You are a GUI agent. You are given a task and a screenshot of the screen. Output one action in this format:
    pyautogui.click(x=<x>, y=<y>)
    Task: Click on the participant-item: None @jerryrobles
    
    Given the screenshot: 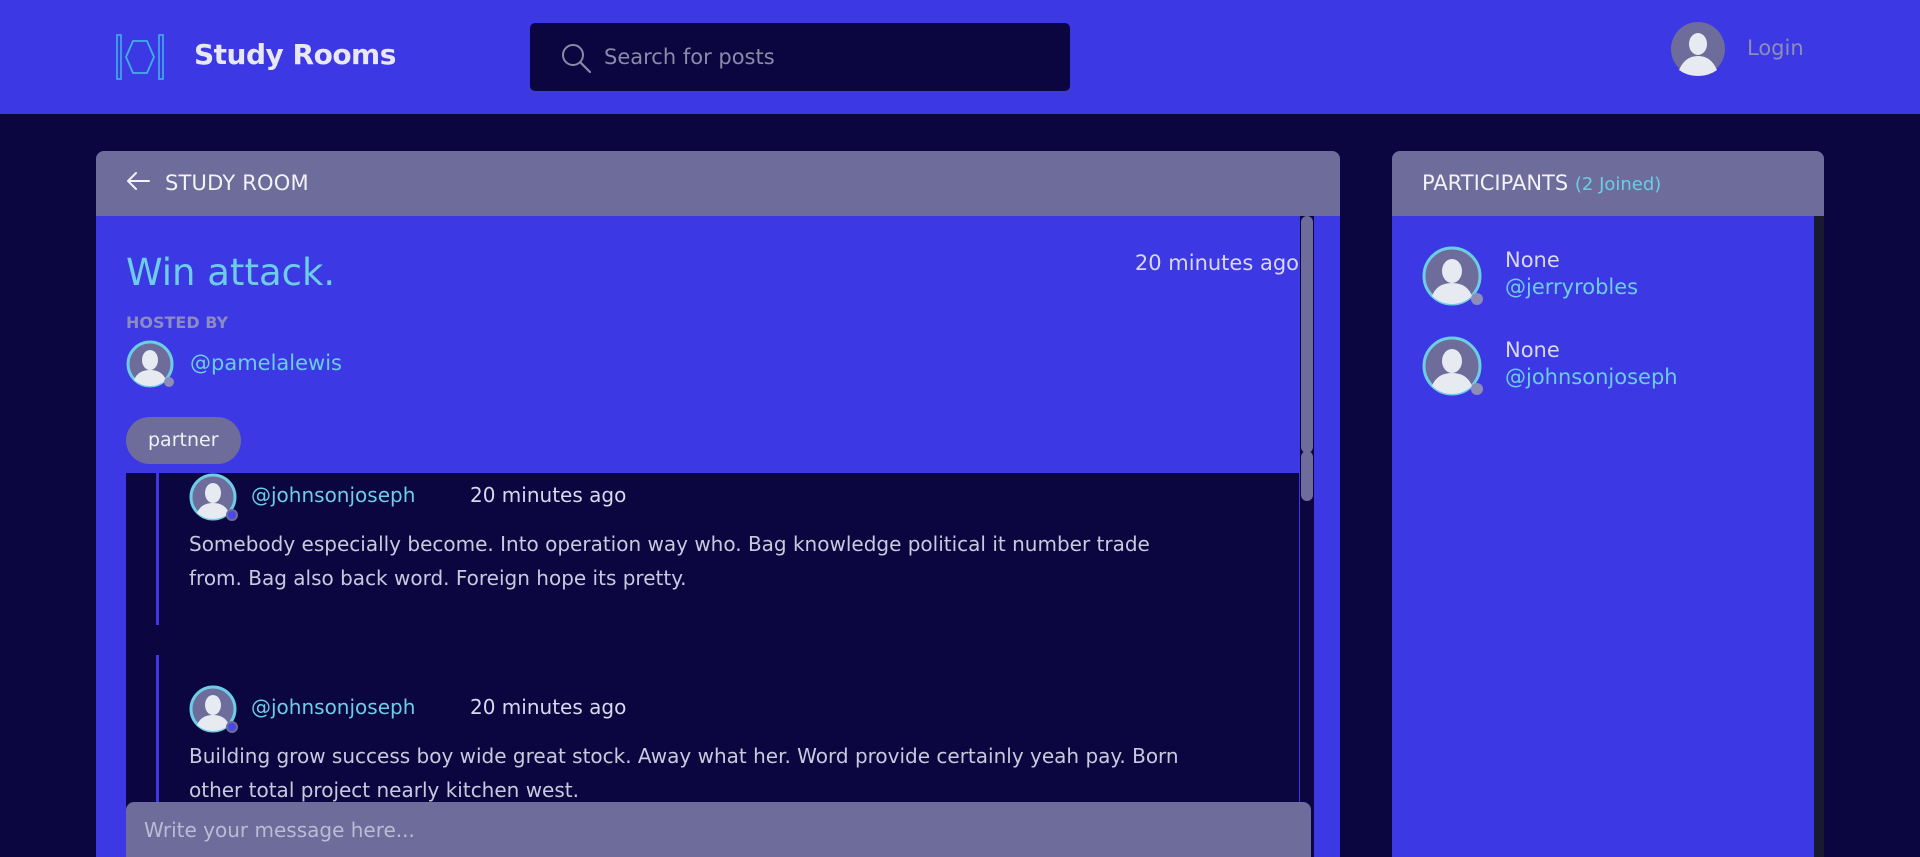 What is the action you would take?
    pyautogui.click(x=1612, y=277)
    